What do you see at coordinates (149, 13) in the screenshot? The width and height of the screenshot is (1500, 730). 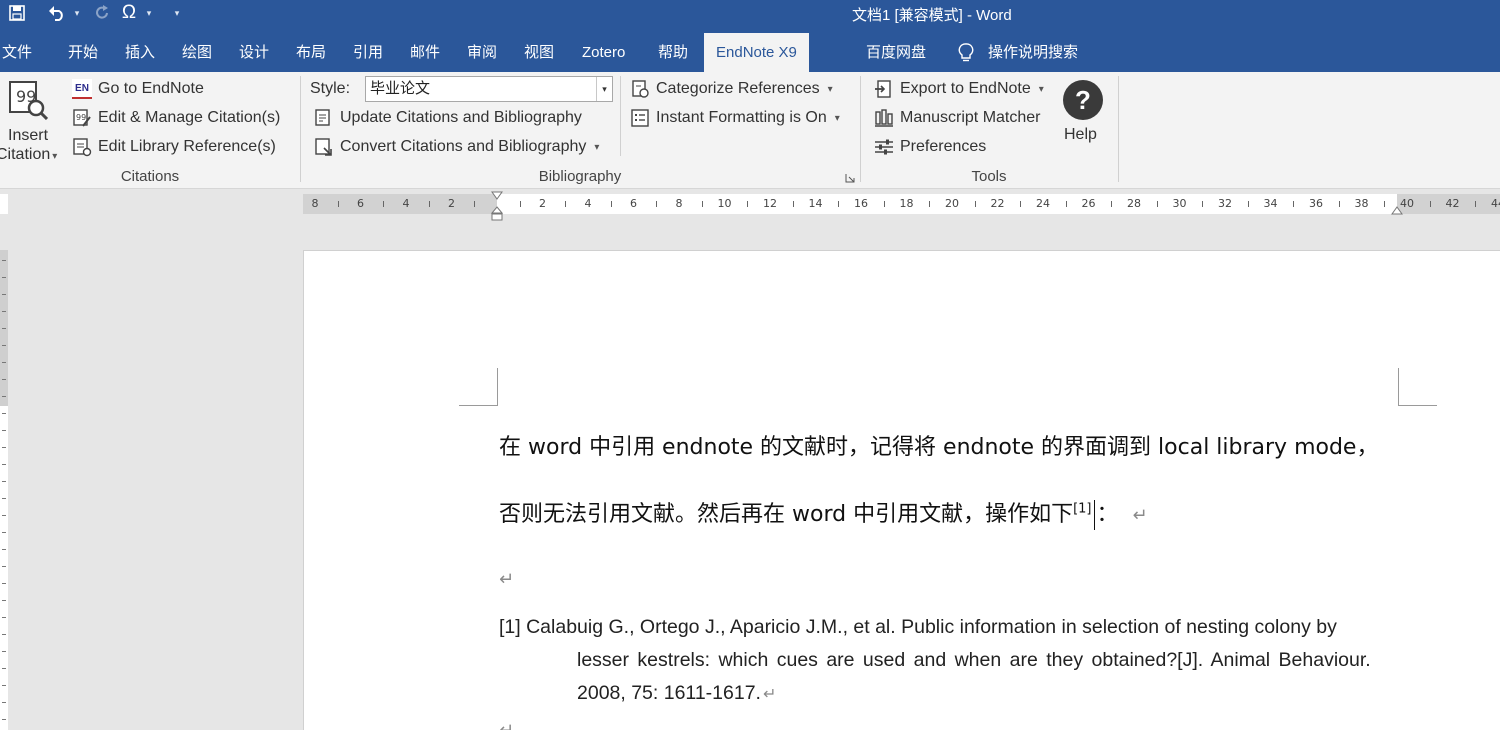 I see `symbol-dropdown-icon: ▾` at bounding box center [149, 13].